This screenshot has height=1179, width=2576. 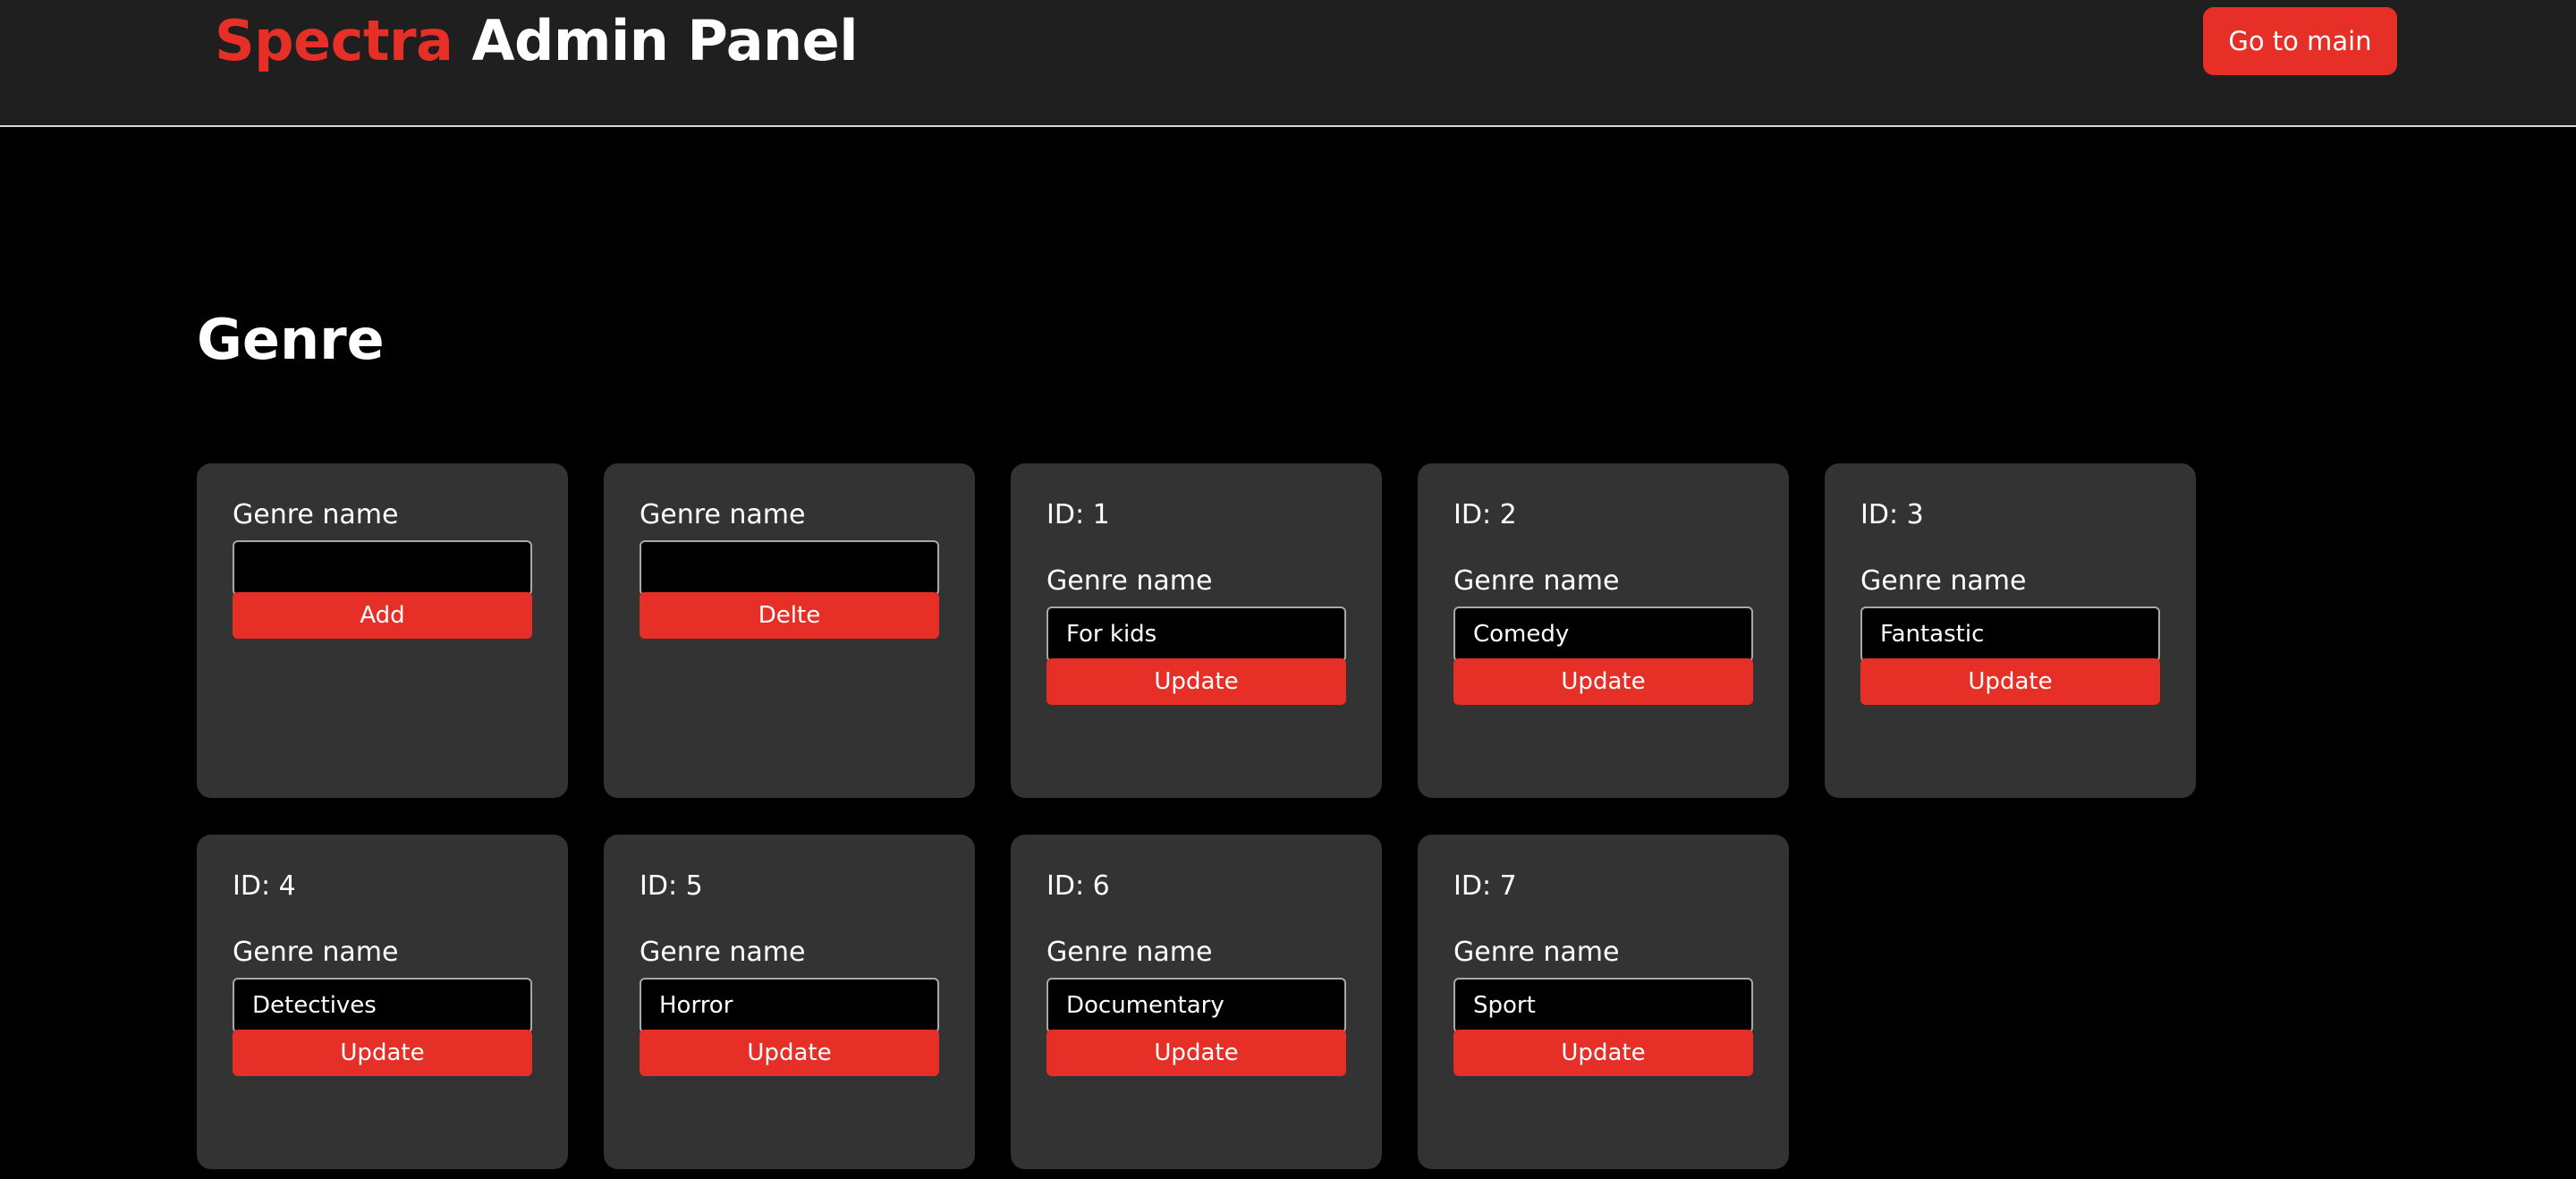 I want to click on page-title: Genre, so click(x=291, y=339).